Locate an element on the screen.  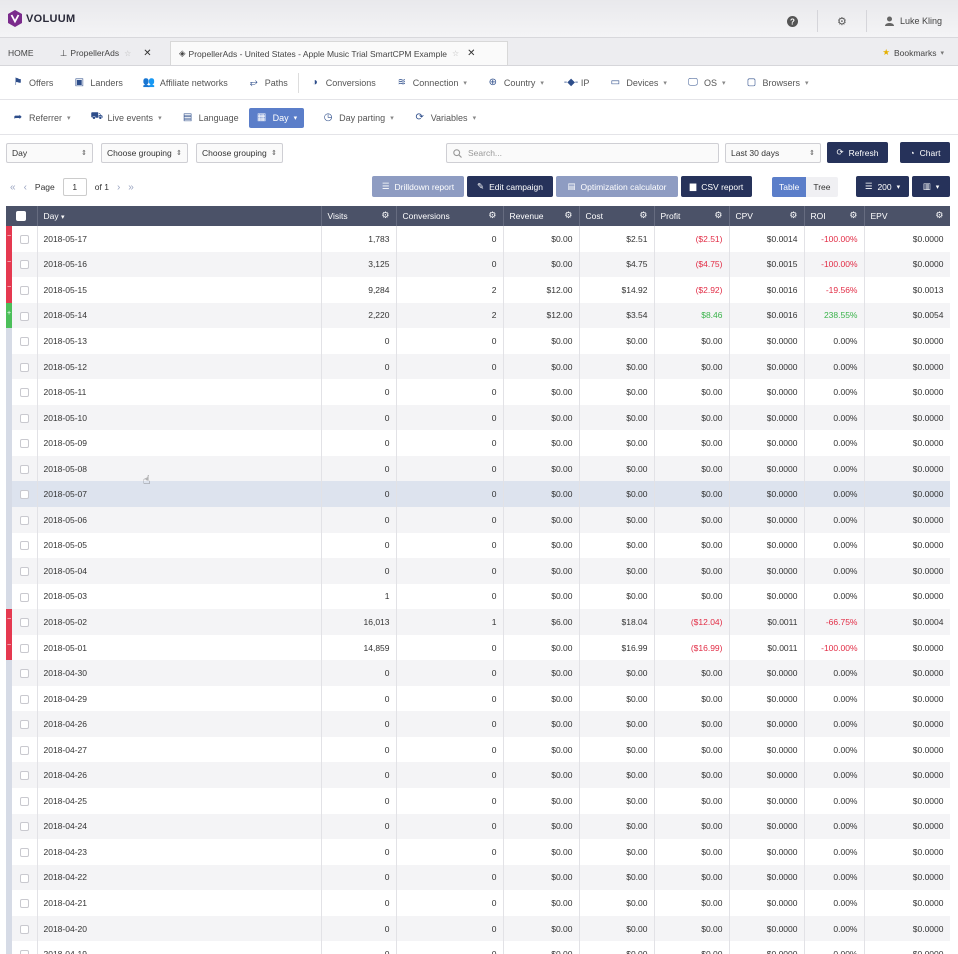
column-header-roi: ROI ⚙ is located at coordinates (834, 216).